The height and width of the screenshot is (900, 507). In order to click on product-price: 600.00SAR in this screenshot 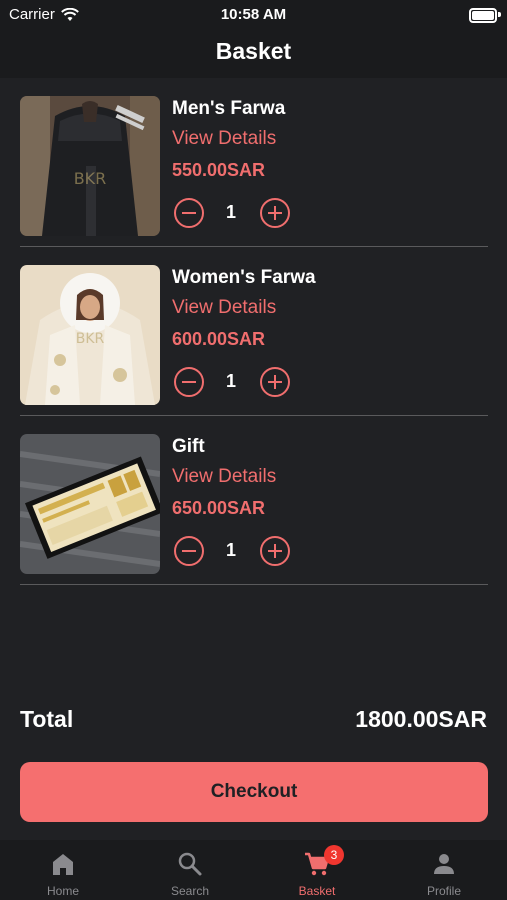, I will do `click(219, 339)`.